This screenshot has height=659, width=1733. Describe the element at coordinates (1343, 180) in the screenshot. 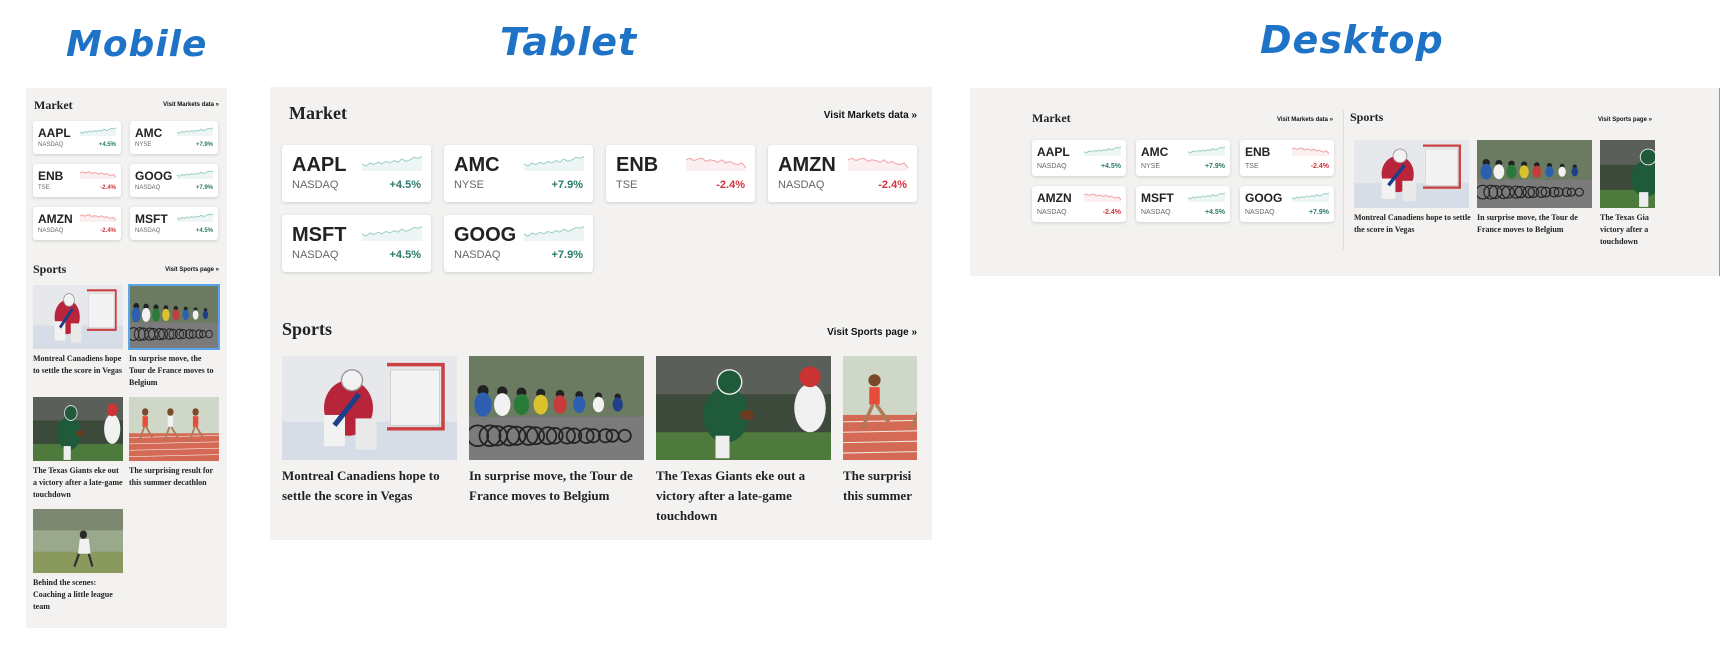

I see `column-divider` at that location.